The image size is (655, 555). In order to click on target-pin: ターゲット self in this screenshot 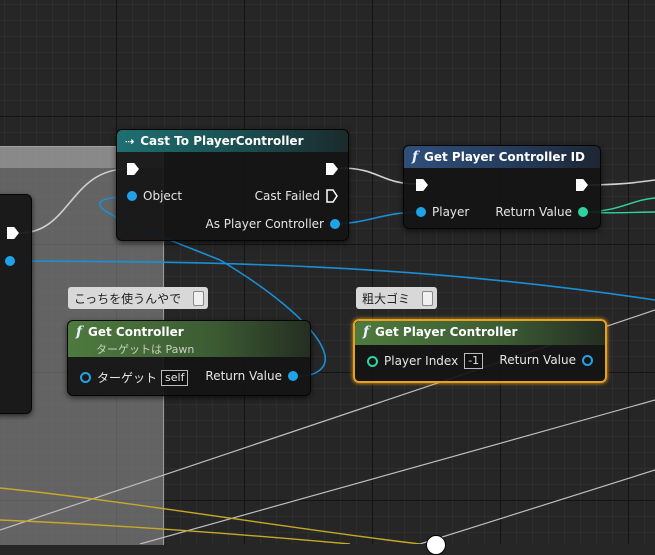, I will do `click(134, 377)`.